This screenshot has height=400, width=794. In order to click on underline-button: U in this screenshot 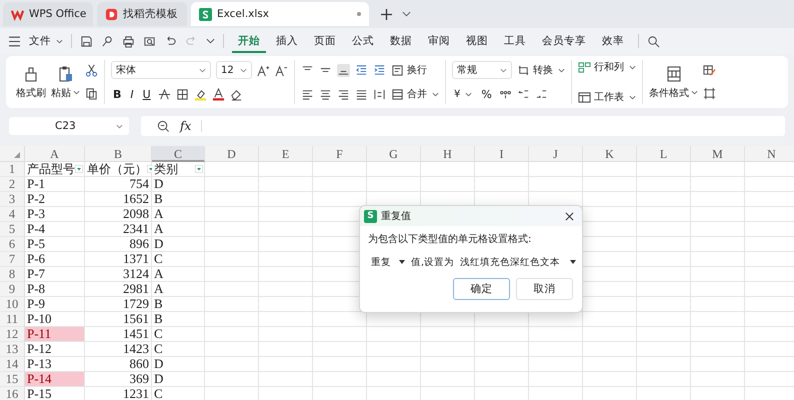, I will do `click(146, 94)`.